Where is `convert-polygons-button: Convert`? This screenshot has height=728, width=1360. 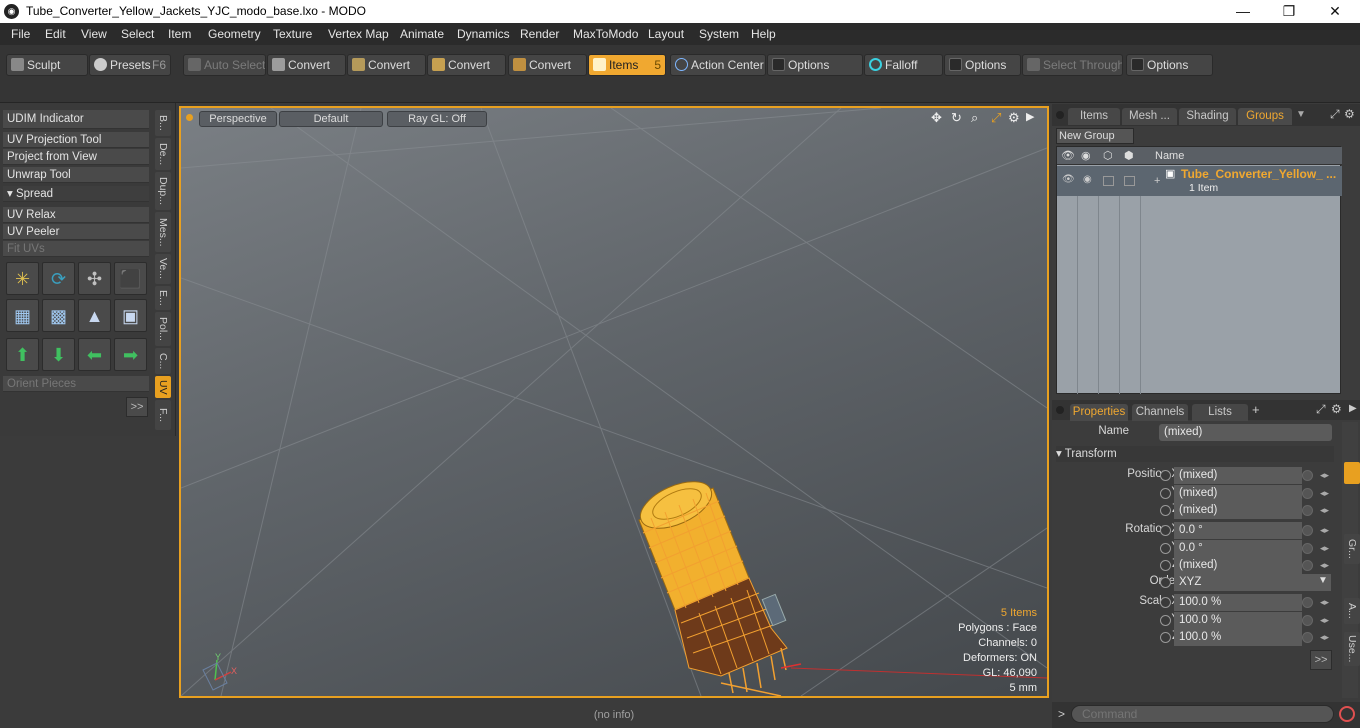
convert-polygons-button: Convert is located at coordinates (466, 65).